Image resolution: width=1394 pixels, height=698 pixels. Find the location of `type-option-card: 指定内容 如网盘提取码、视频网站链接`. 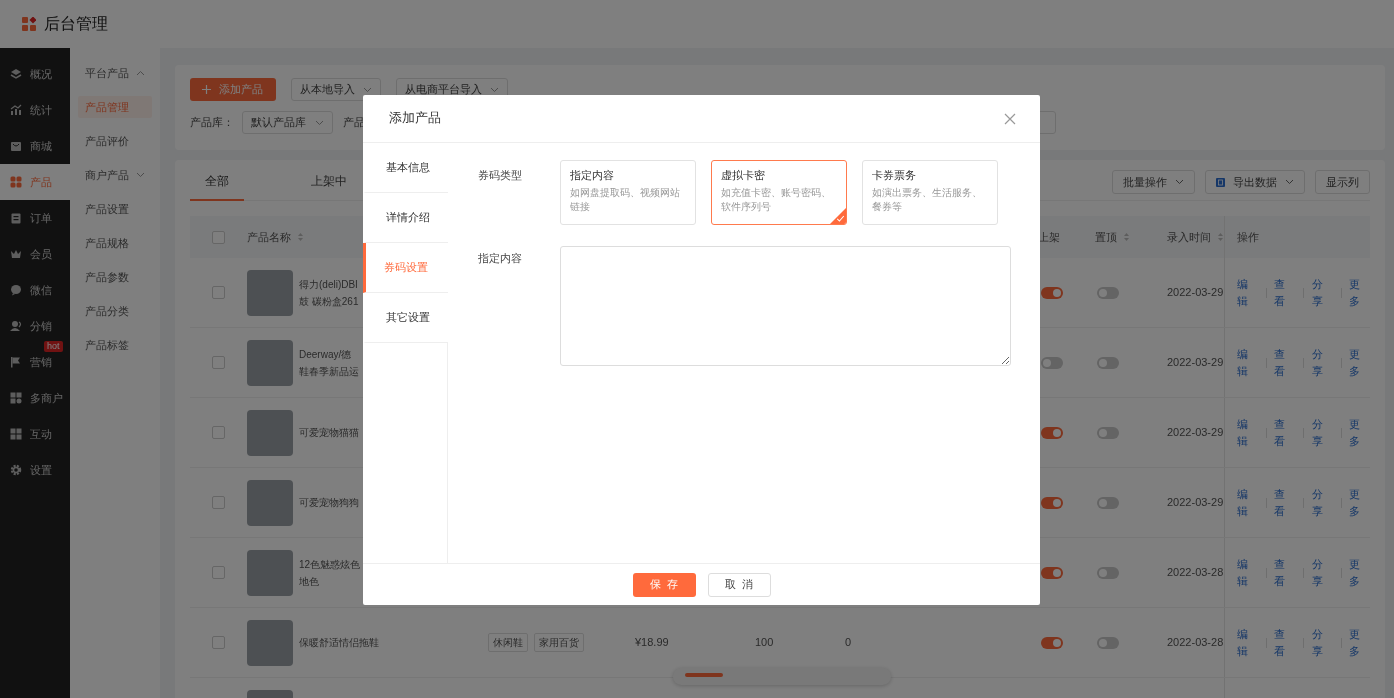

type-option-card: 指定内容 如网盘提取码、视频网站链接 is located at coordinates (628, 192).